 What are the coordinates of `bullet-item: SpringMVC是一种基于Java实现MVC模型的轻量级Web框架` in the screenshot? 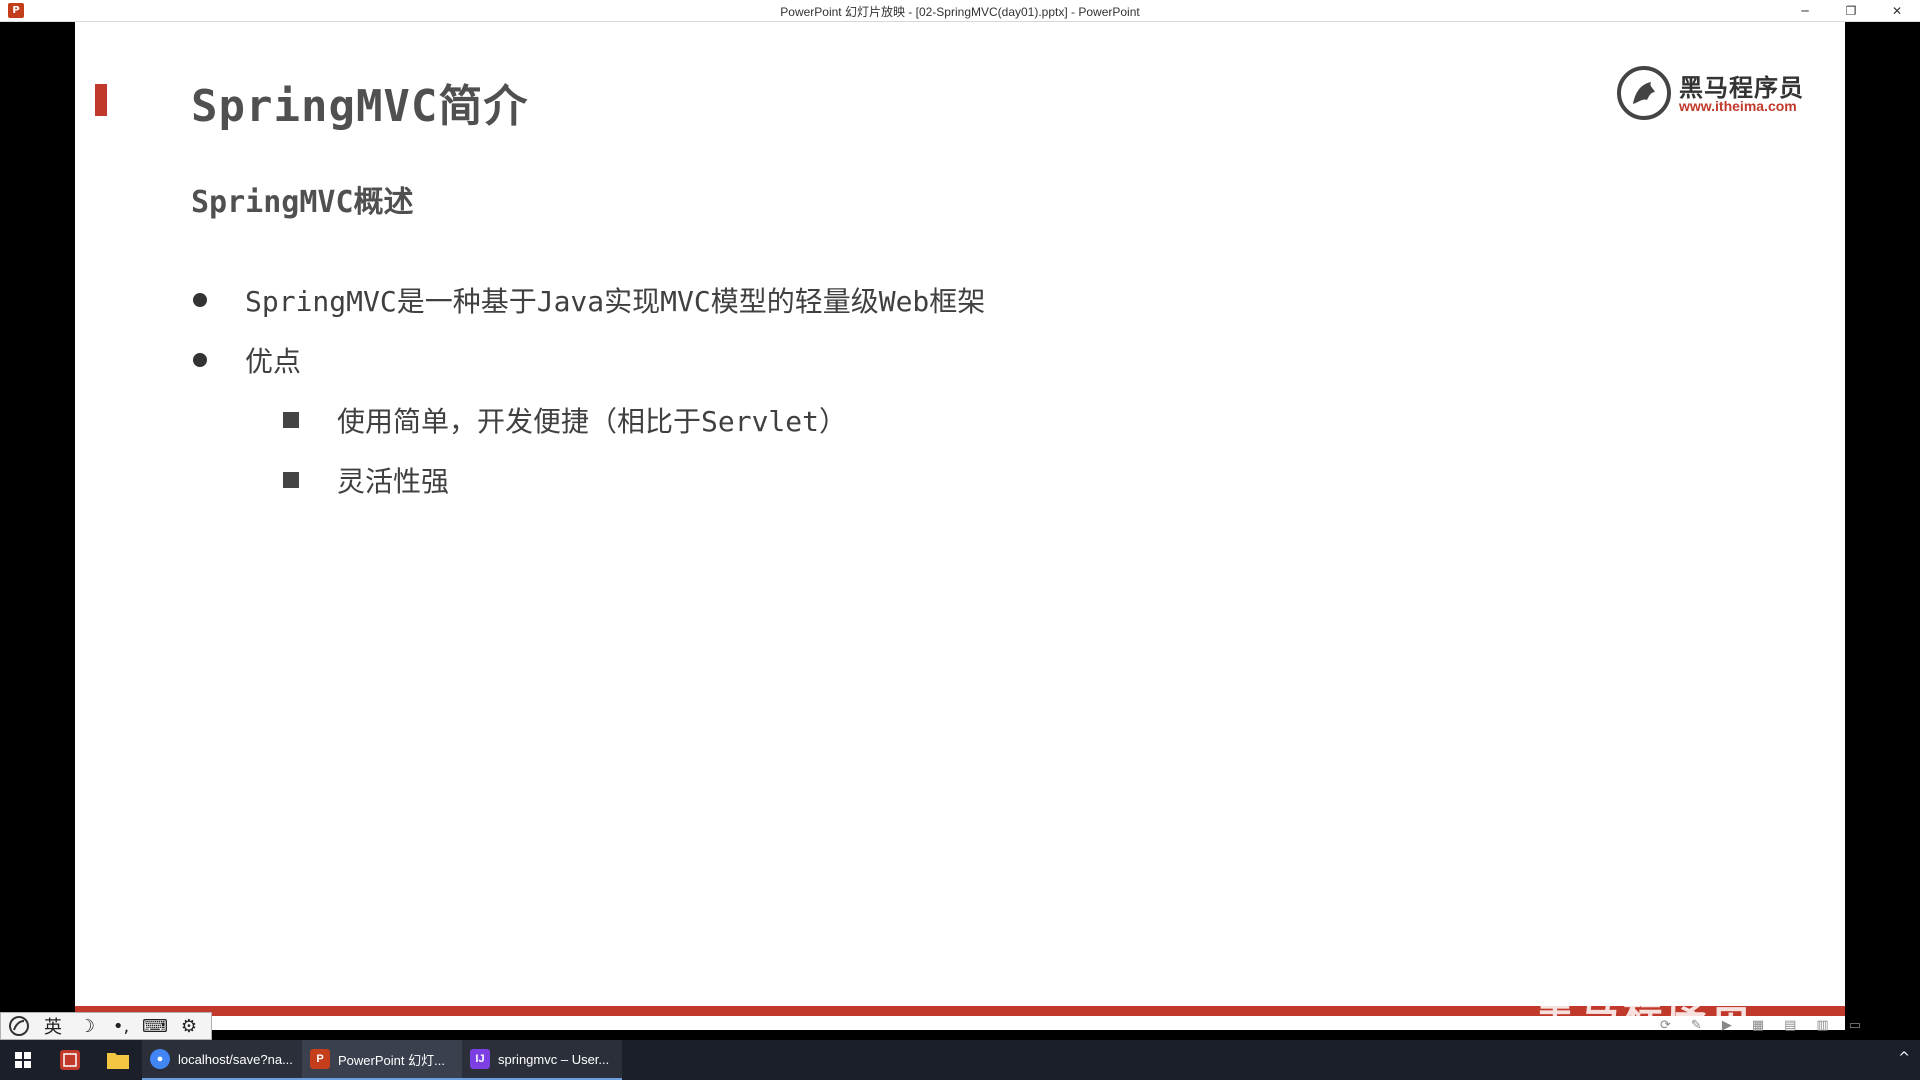 It's located at (589, 300).